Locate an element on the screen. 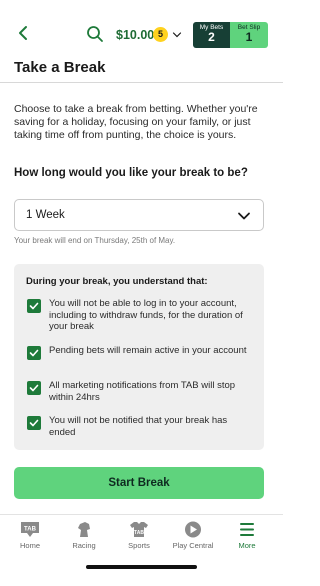  nav-label: Home is located at coordinates (29, 545).